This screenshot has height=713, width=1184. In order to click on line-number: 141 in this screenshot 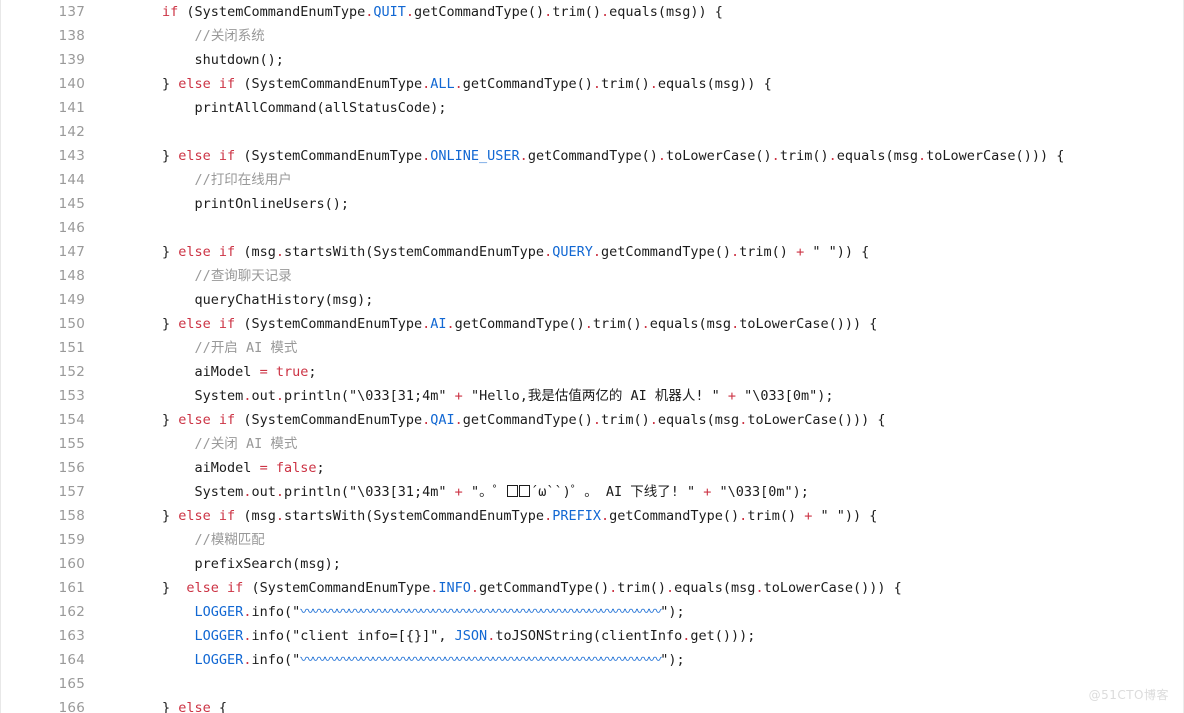, I will do `click(71, 108)`.